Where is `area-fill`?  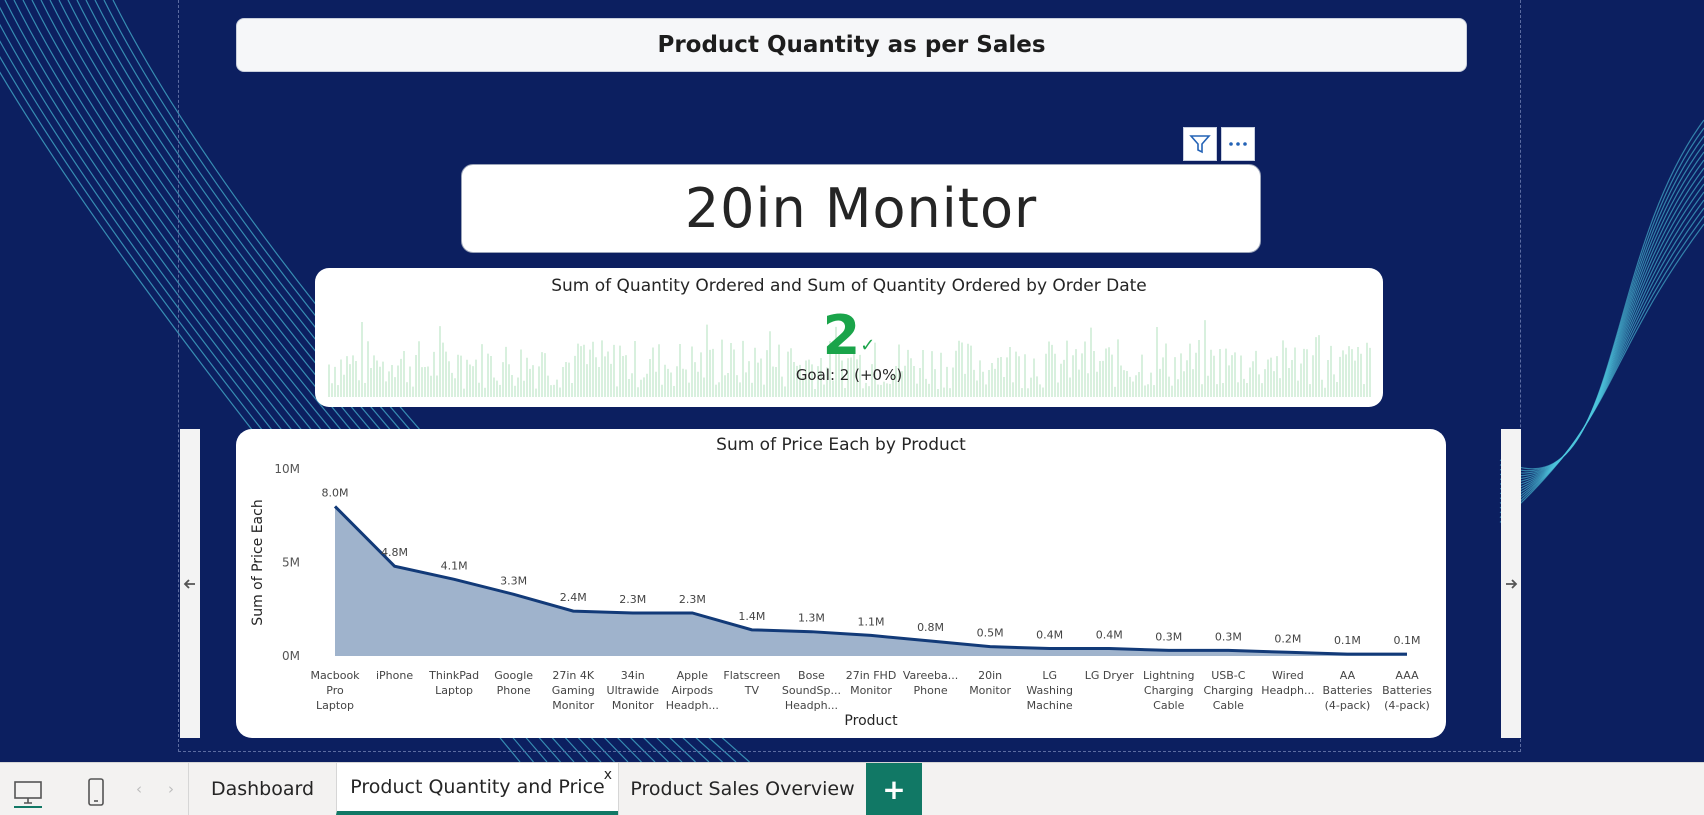
area-fill is located at coordinates (871, 581).